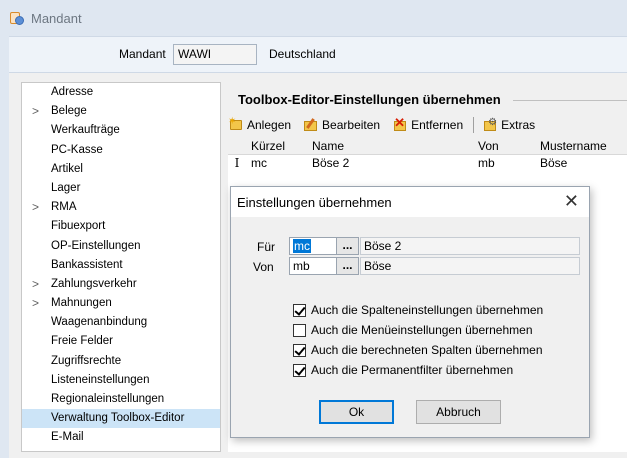  Describe the element at coordinates (263, 267) in the screenshot. I see `von-label: Von` at that location.